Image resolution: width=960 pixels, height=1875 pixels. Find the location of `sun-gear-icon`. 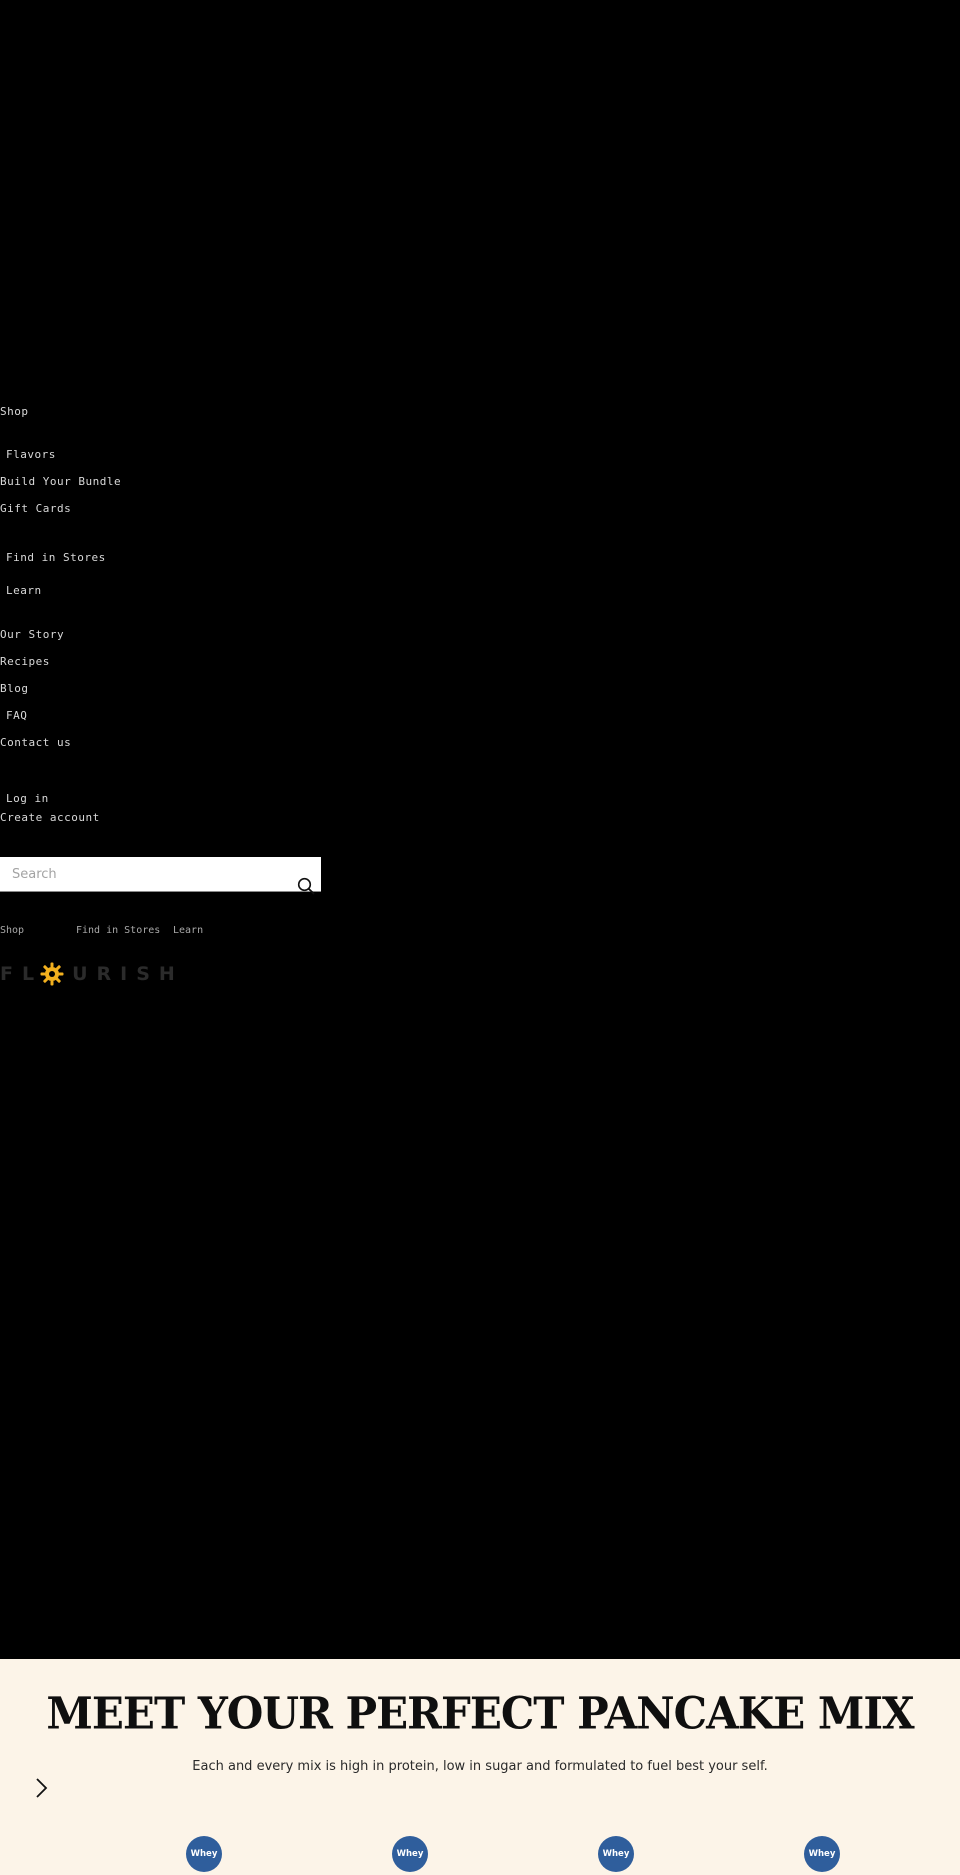

sun-gear-icon is located at coordinates (52, 974).